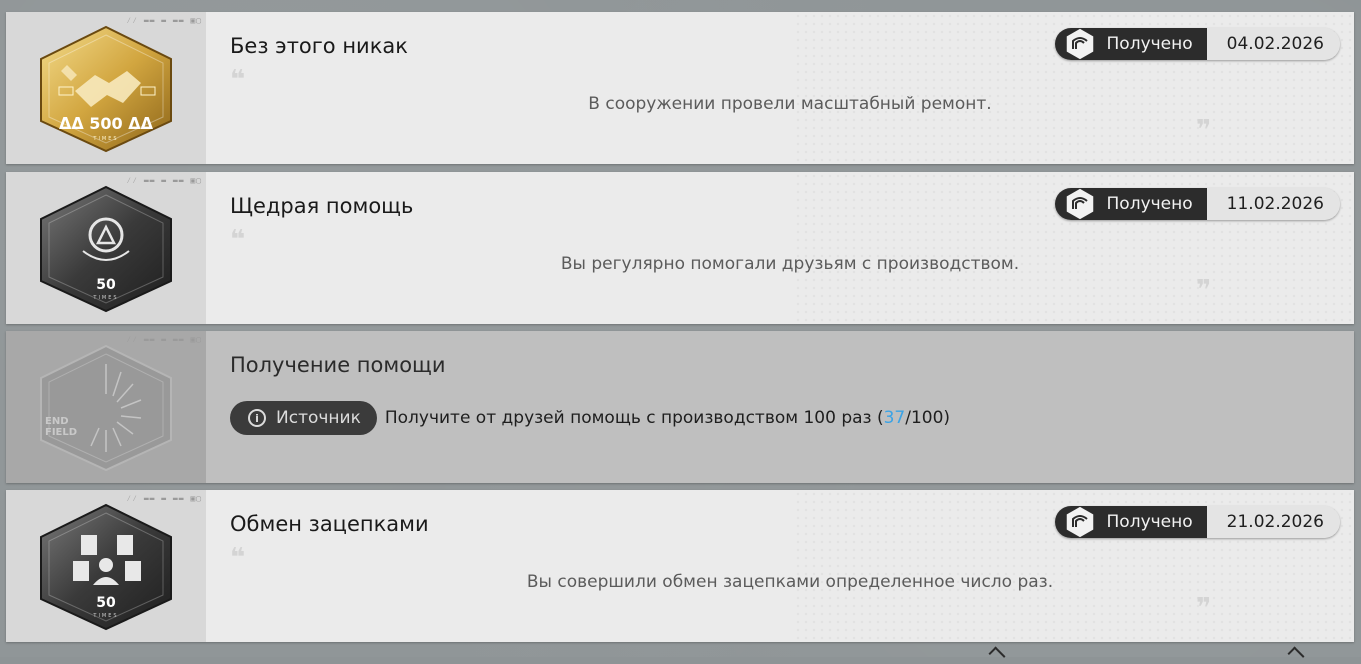  Describe the element at coordinates (322, 206) in the screenshot. I see `achievement-title: Щедрая помощь` at that location.